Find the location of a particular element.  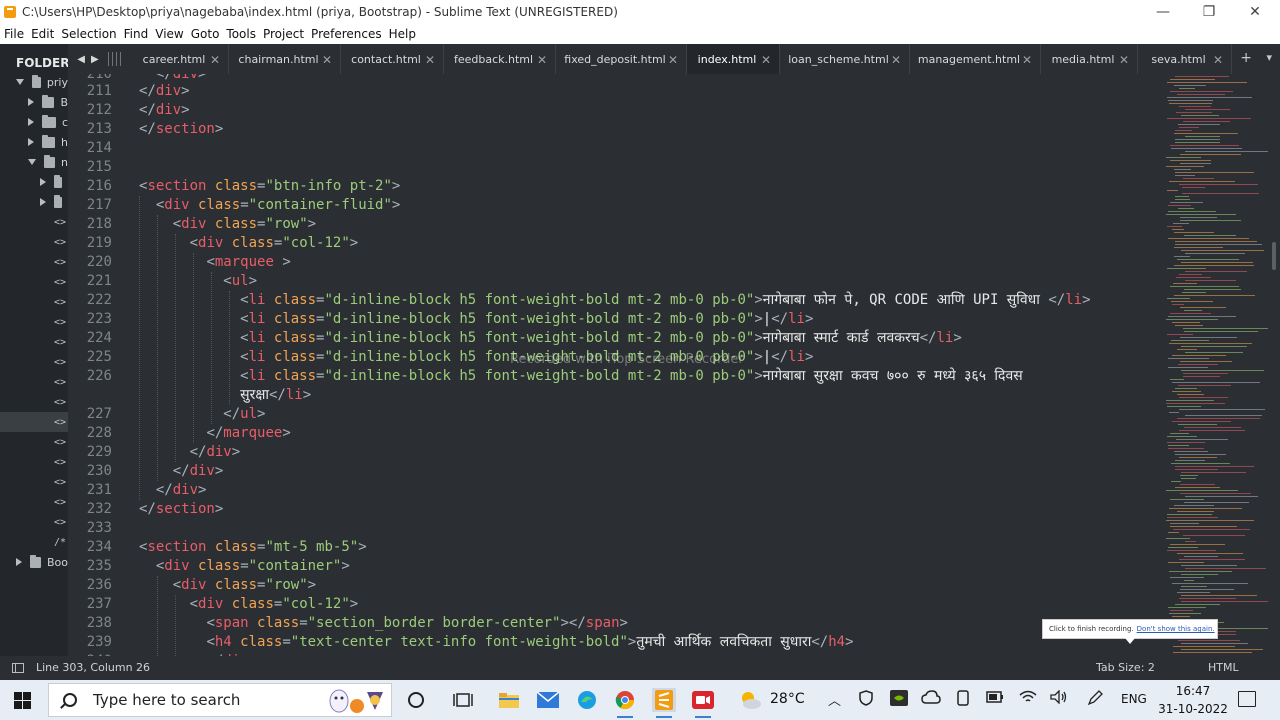

file-explorer-icon is located at coordinates (509, 700).